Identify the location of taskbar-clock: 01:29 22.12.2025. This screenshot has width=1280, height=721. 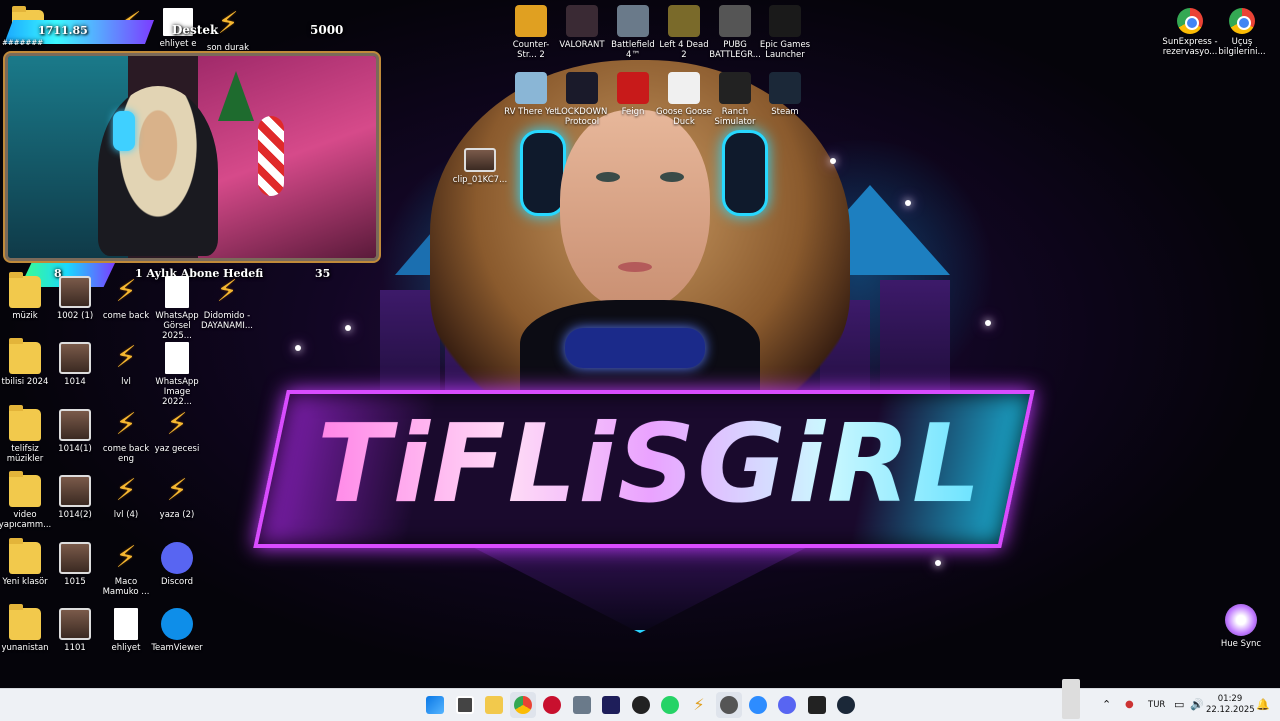
(1230, 705).